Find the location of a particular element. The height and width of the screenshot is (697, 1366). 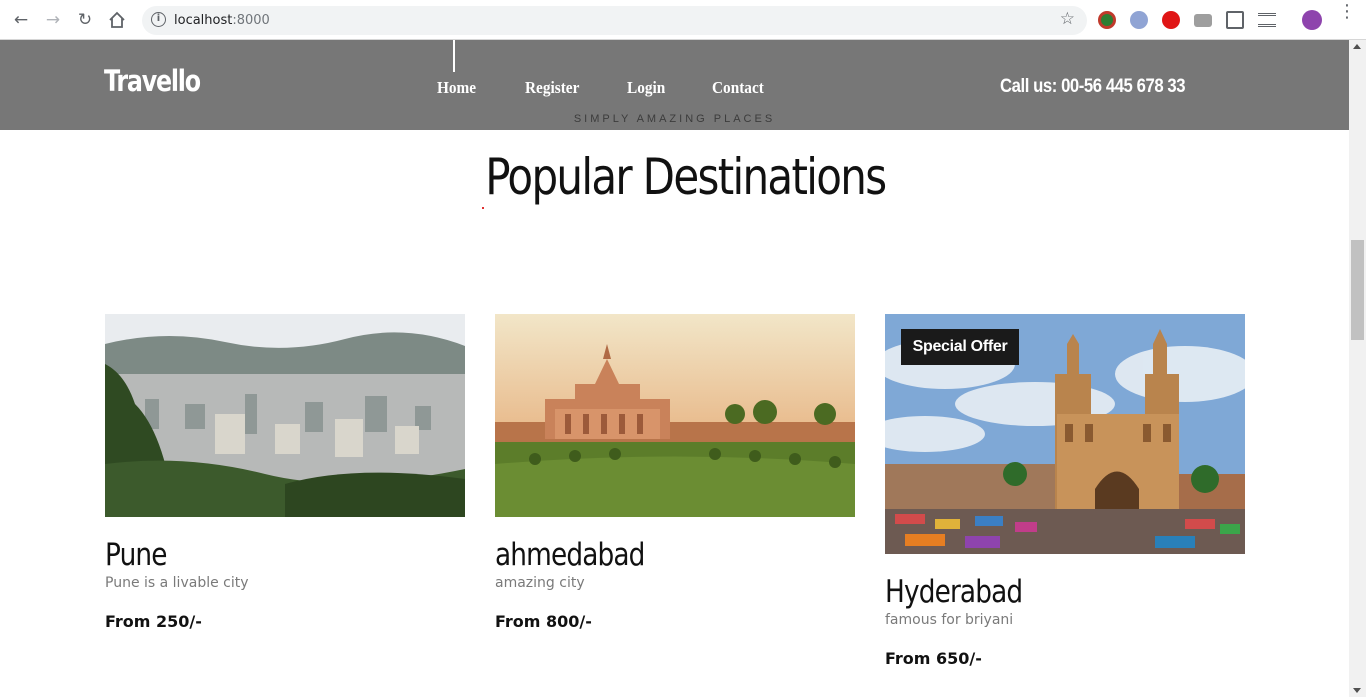

special-offer-badge: Special Offer is located at coordinates (960, 347).